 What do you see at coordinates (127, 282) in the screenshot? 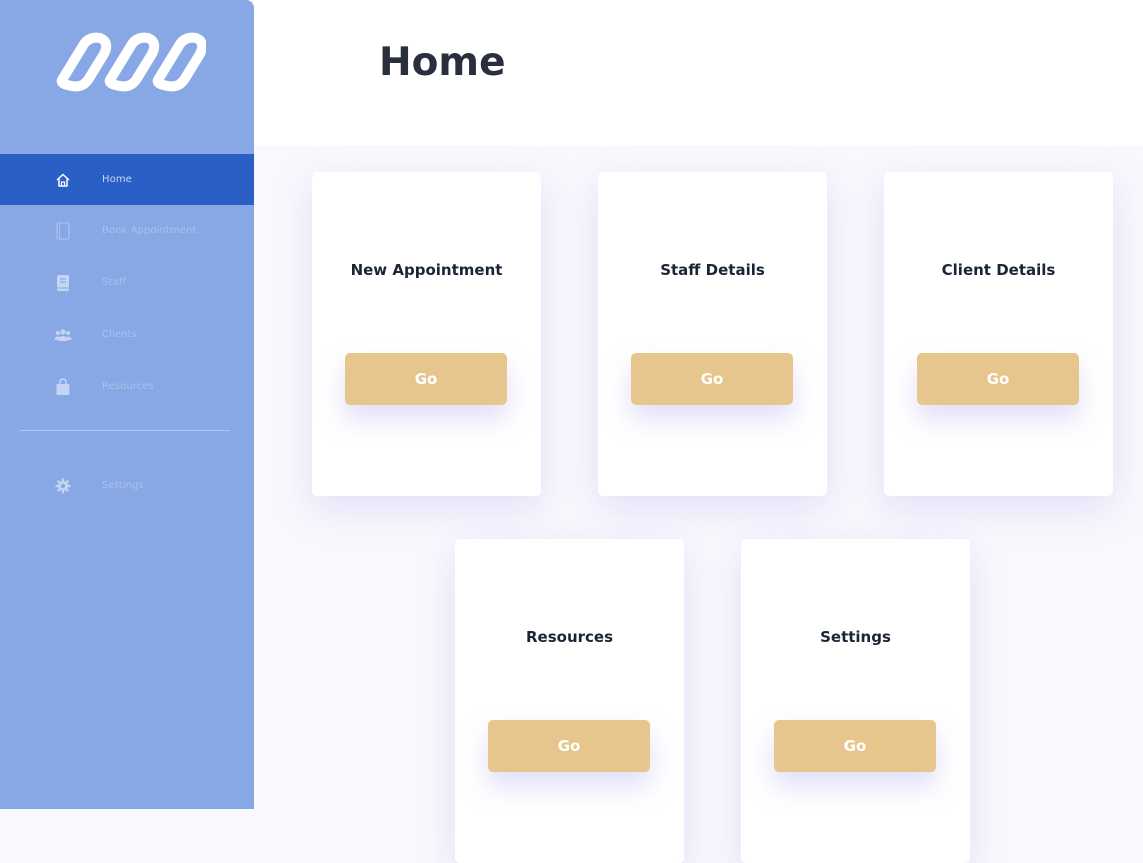
I see `sidebar-item-staff: Staff` at bounding box center [127, 282].